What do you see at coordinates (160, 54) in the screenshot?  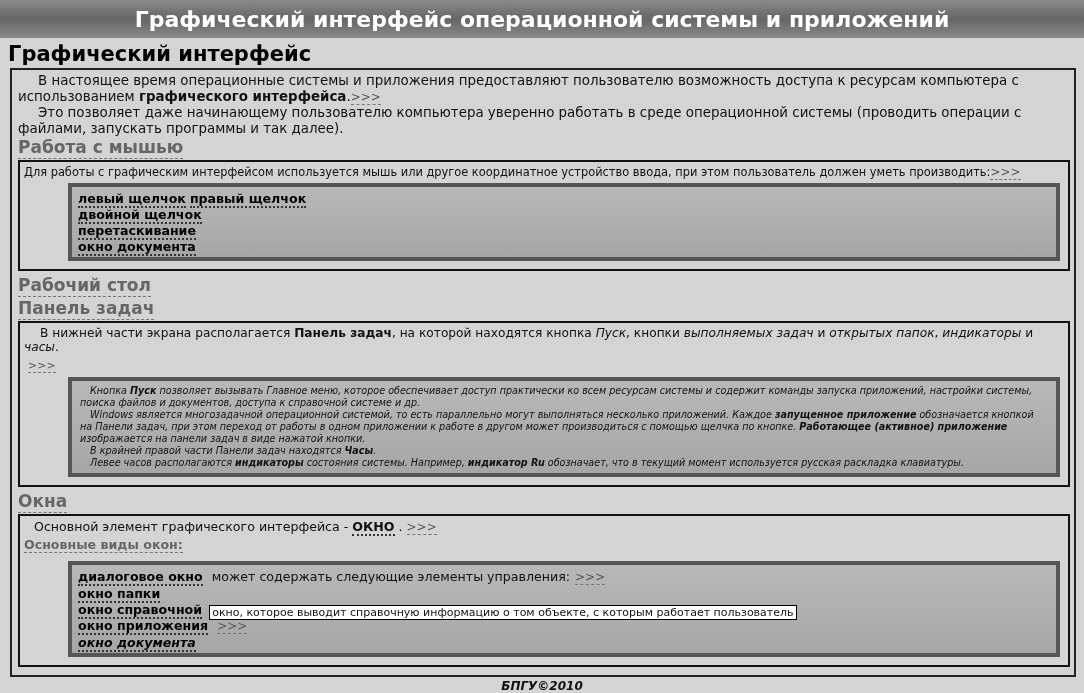 I see `page-title: Графический интерфейс` at bounding box center [160, 54].